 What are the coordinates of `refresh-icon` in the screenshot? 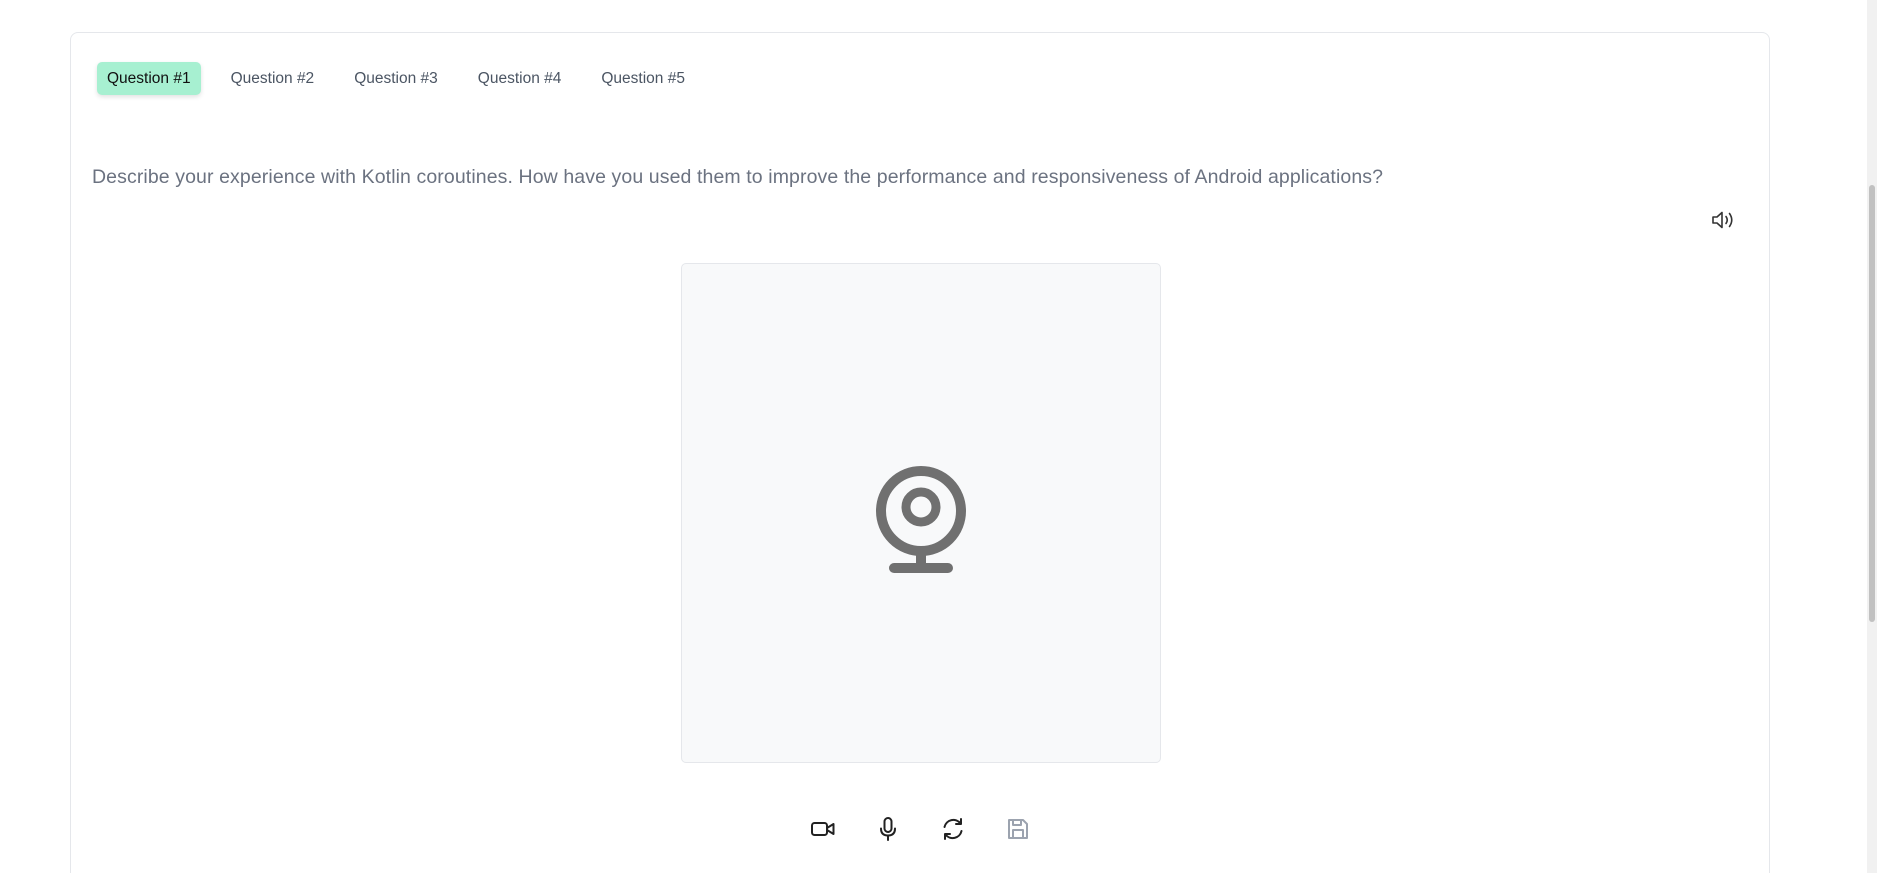 It's located at (953, 829).